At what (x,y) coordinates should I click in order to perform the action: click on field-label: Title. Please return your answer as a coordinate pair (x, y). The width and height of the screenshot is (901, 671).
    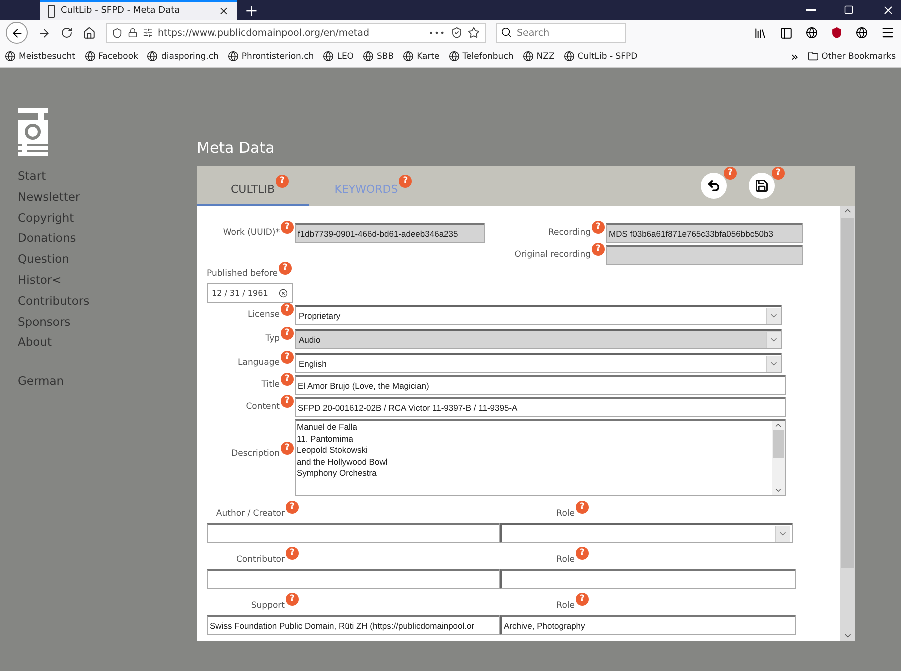
    Looking at the image, I should click on (271, 385).